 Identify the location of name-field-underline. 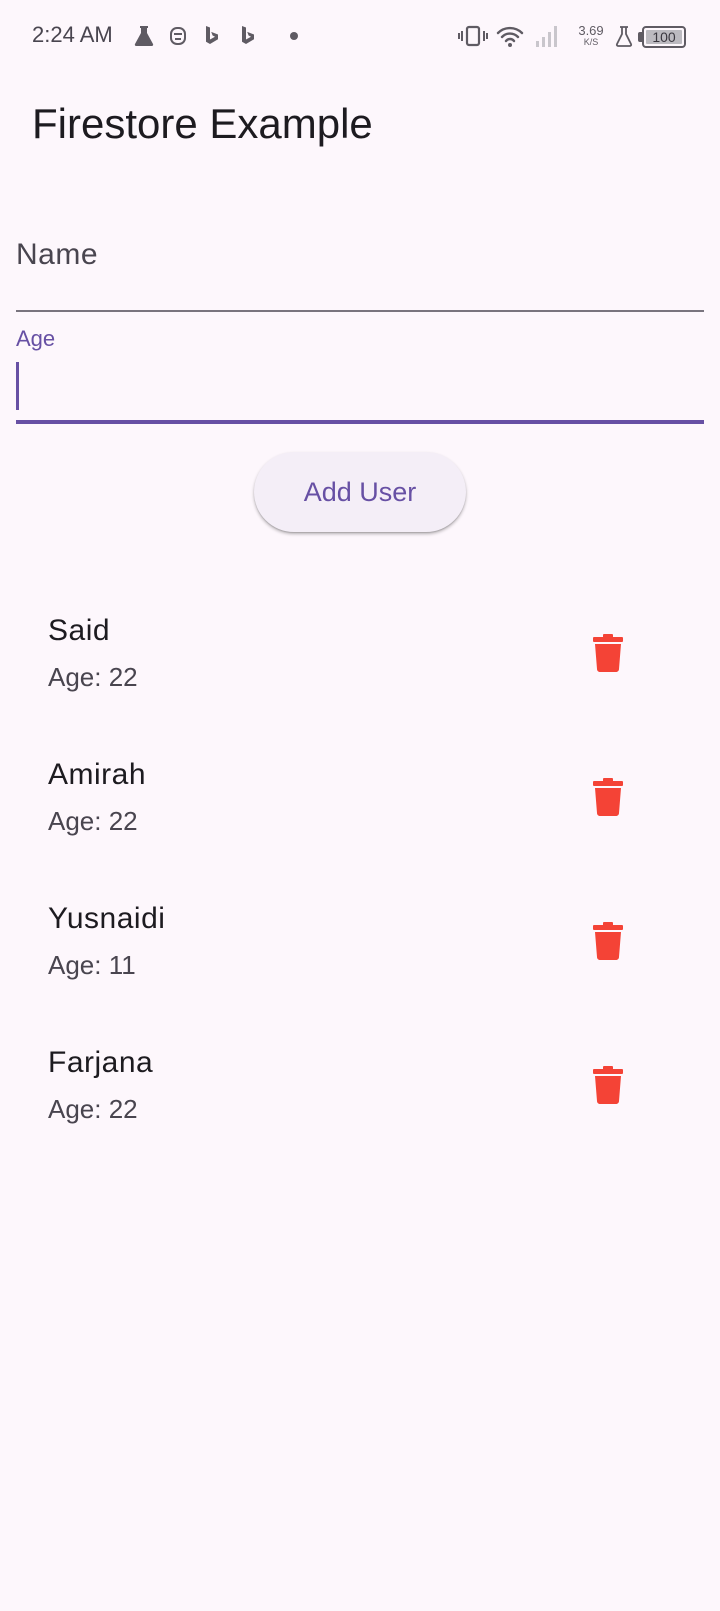
(360, 311).